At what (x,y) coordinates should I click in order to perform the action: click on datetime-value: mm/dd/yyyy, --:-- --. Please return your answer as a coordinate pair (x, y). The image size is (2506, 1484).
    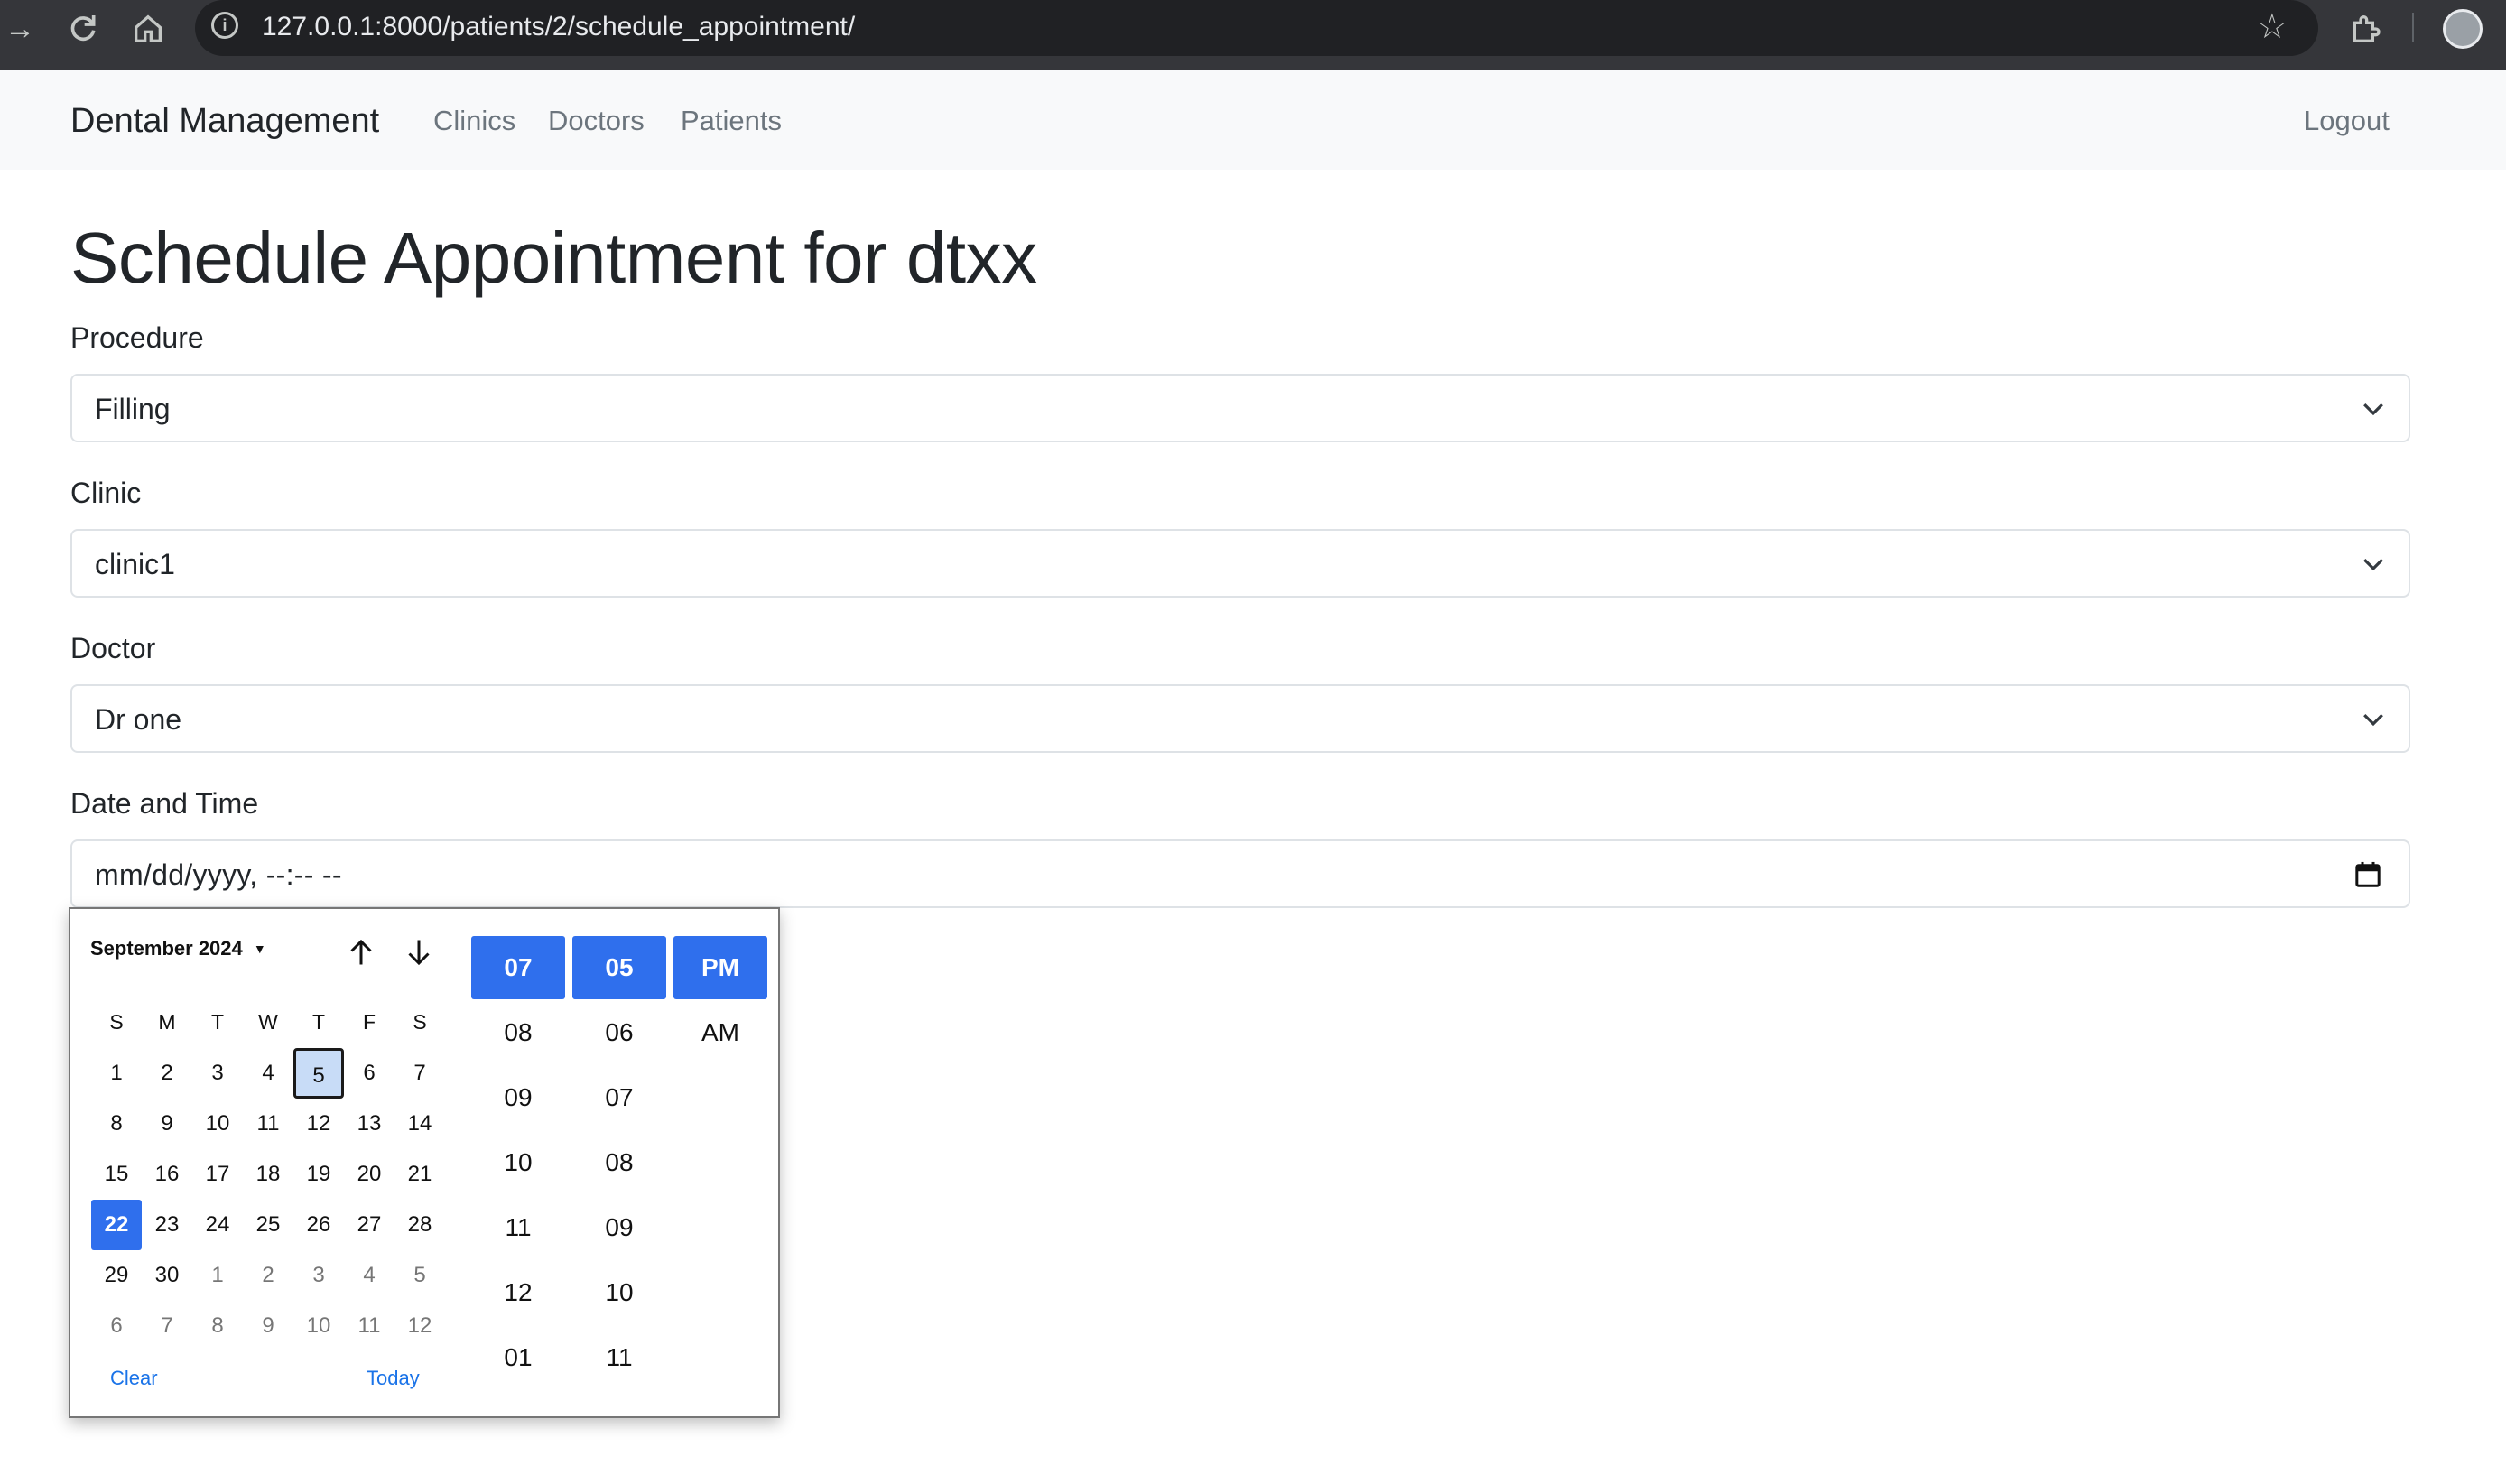
    Looking at the image, I should click on (219, 875).